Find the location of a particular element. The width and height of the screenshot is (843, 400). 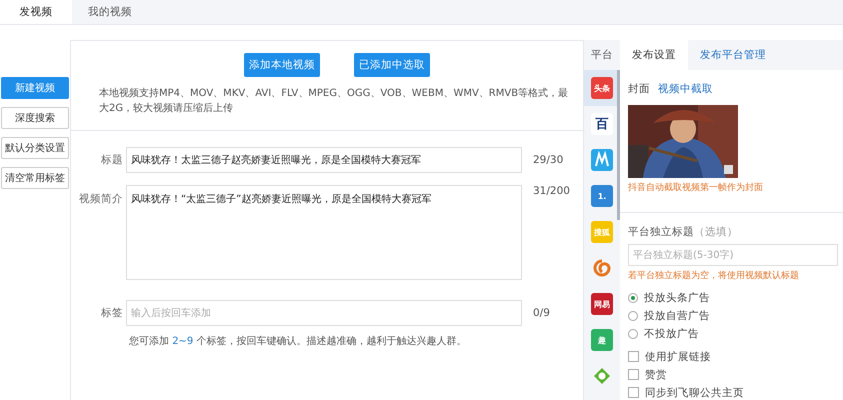

title-note: 若平台独立标题为空，将使用视频默认标题 is located at coordinates (714, 276).